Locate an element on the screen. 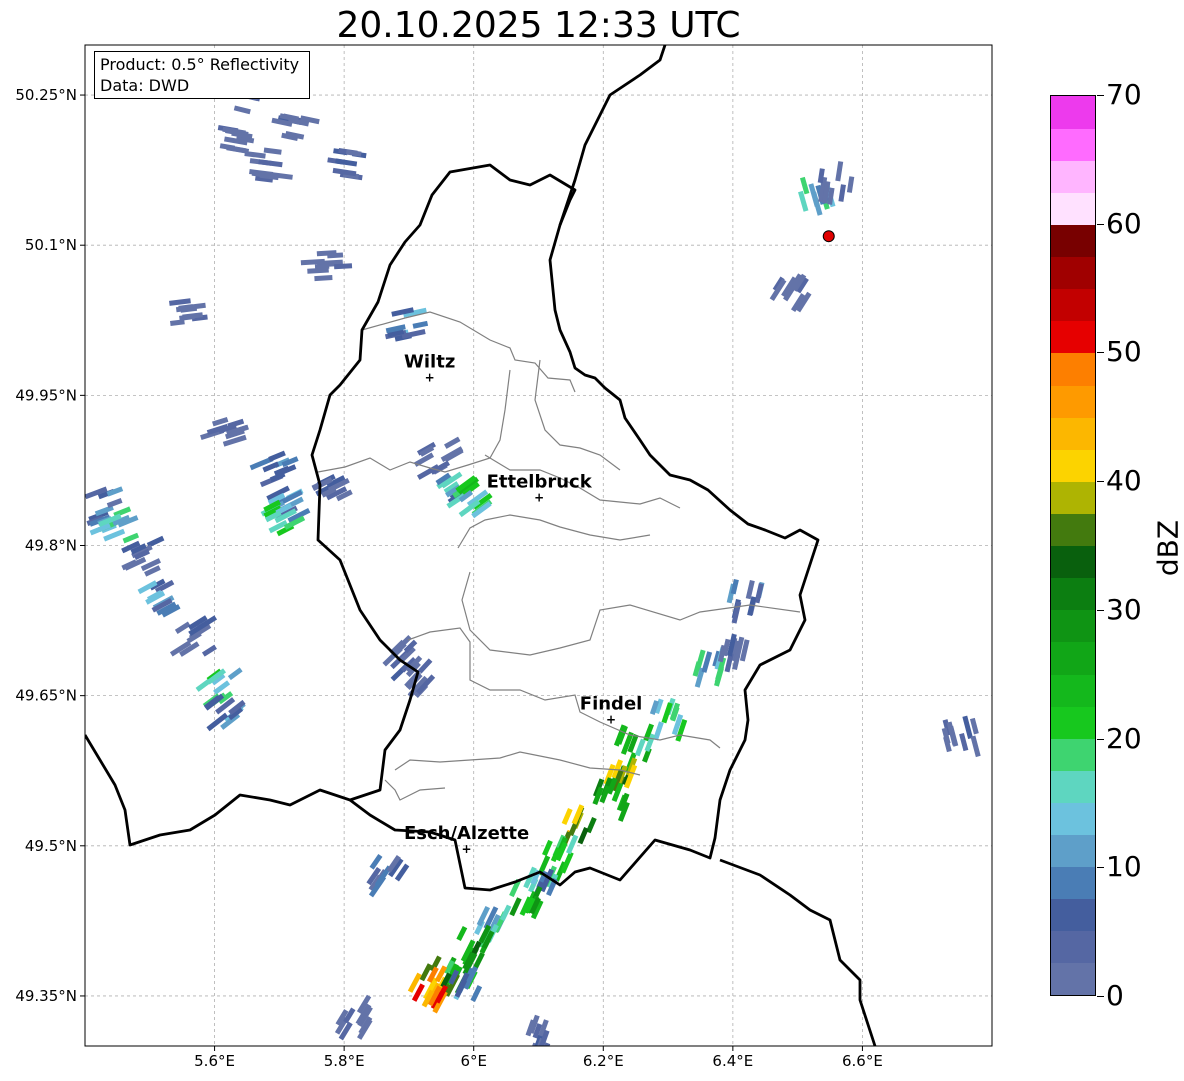 The width and height of the screenshot is (1184, 1081). lon-tick-label: 6.6°E is located at coordinates (862, 1061).